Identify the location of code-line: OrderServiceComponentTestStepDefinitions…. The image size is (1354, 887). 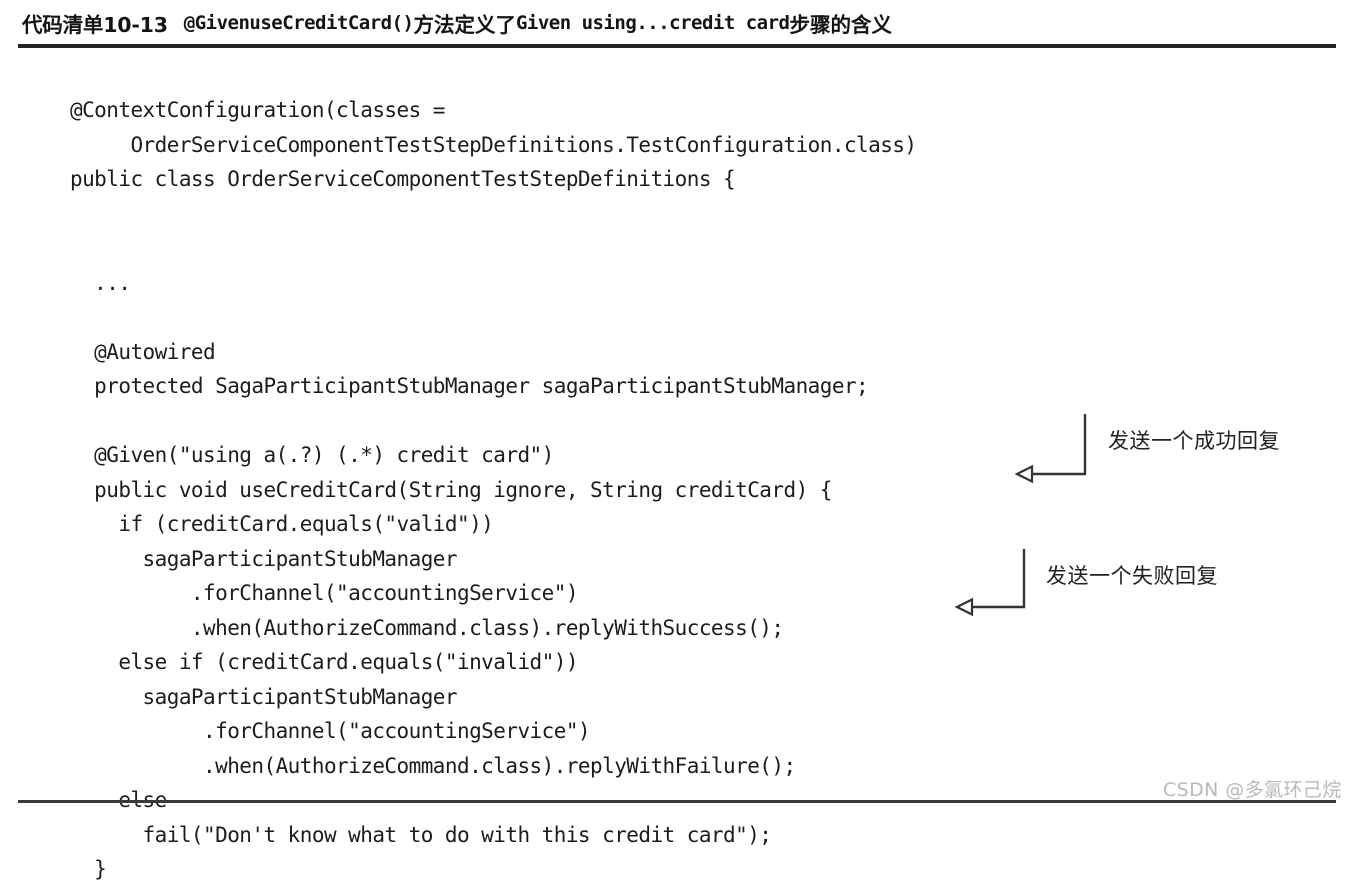
(493, 144).